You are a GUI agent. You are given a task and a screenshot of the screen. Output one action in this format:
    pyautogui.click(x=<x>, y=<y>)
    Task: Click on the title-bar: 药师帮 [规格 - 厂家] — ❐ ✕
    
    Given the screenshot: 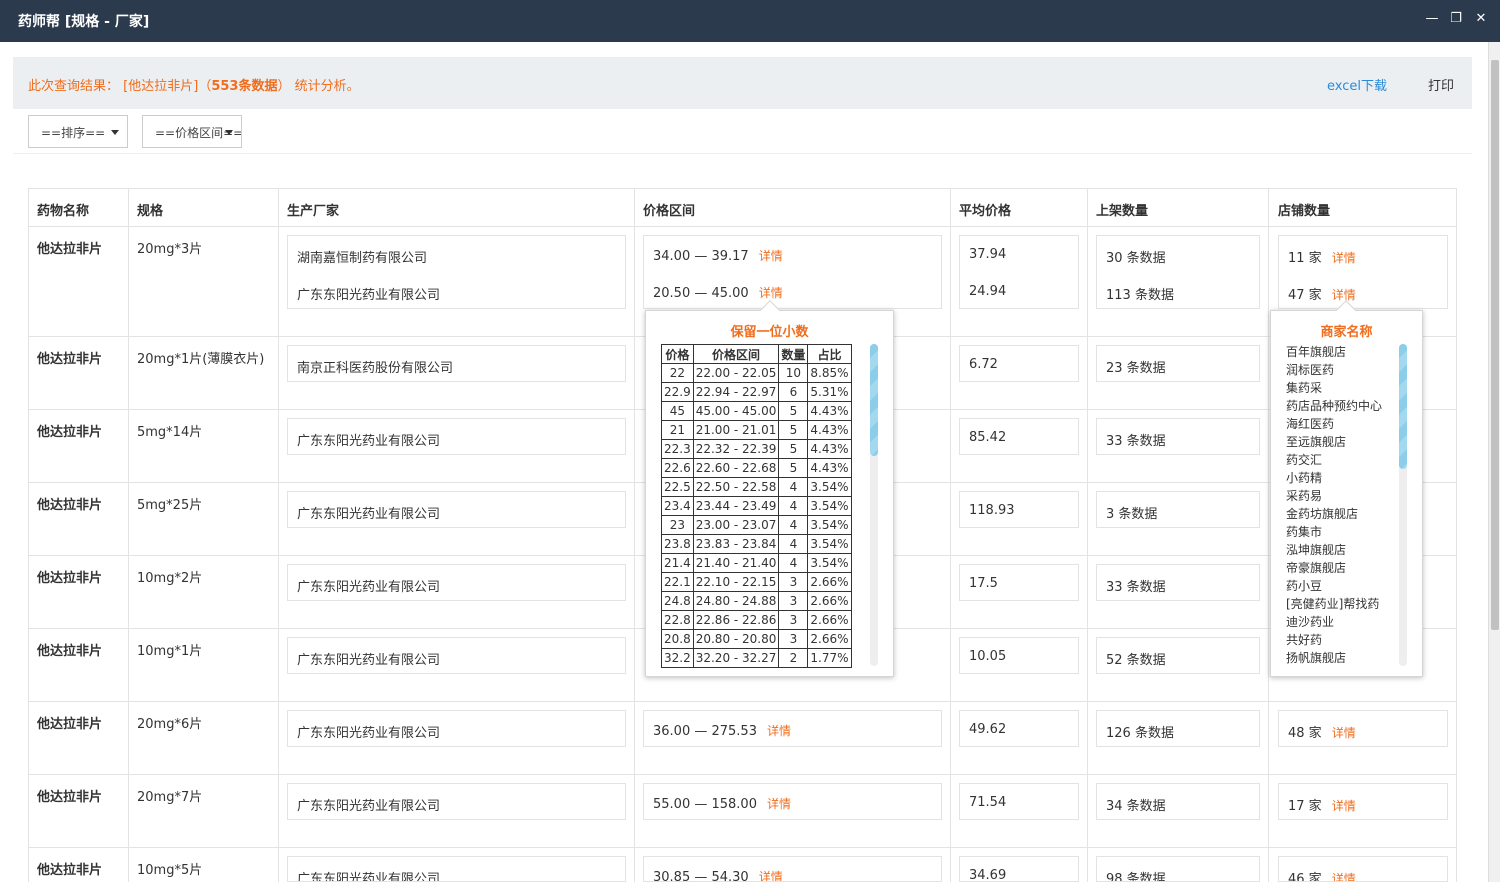 What is the action you would take?
    pyautogui.click(x=750, y=21)
    